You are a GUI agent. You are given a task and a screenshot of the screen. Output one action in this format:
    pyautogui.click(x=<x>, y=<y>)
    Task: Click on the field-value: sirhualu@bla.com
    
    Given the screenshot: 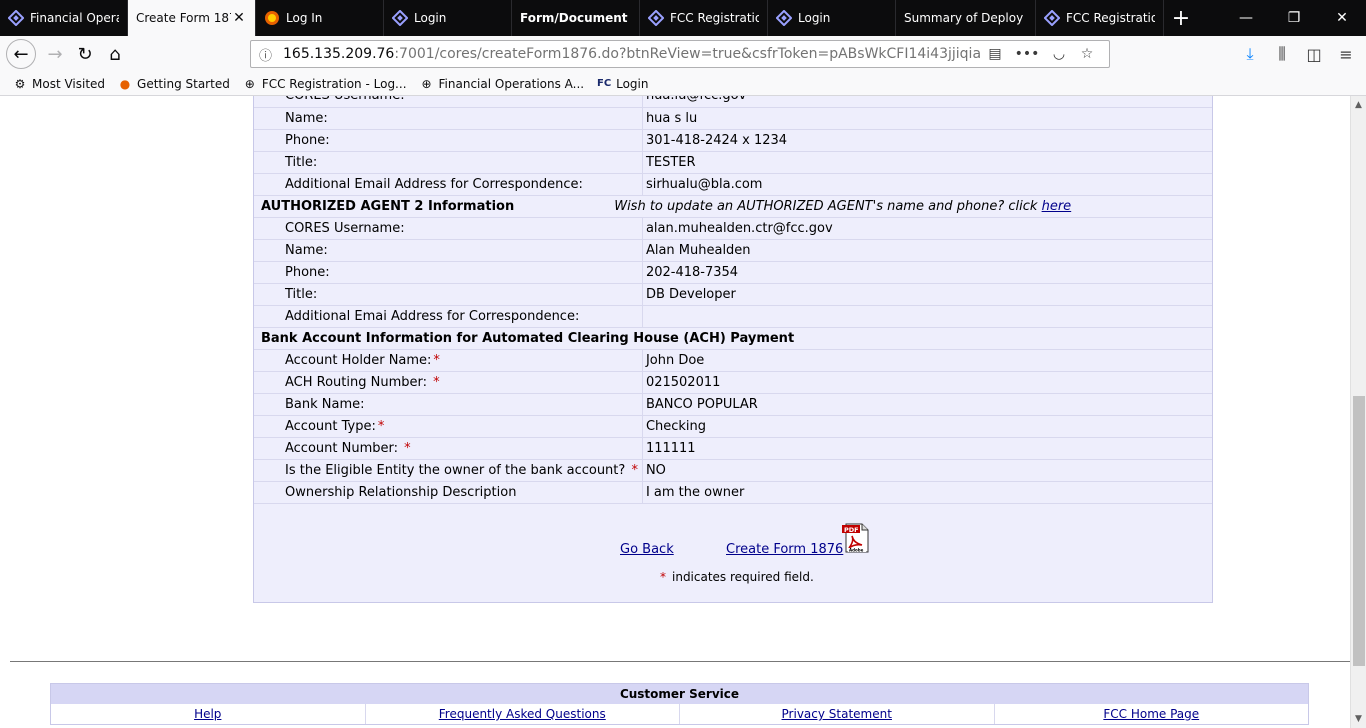 What is the action you would take?
    pyautogui.click(x=927, y=184)
    